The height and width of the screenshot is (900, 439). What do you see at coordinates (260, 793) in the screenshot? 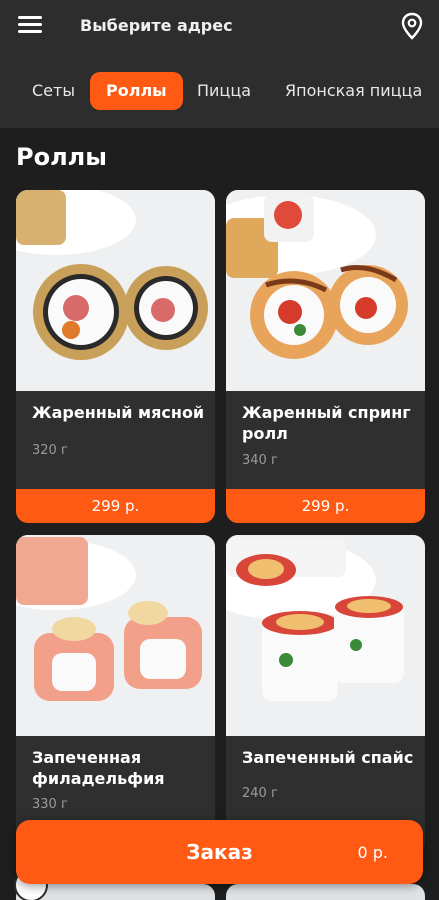
I see `product-weight: 240 г` at bounding box center [260, 793].